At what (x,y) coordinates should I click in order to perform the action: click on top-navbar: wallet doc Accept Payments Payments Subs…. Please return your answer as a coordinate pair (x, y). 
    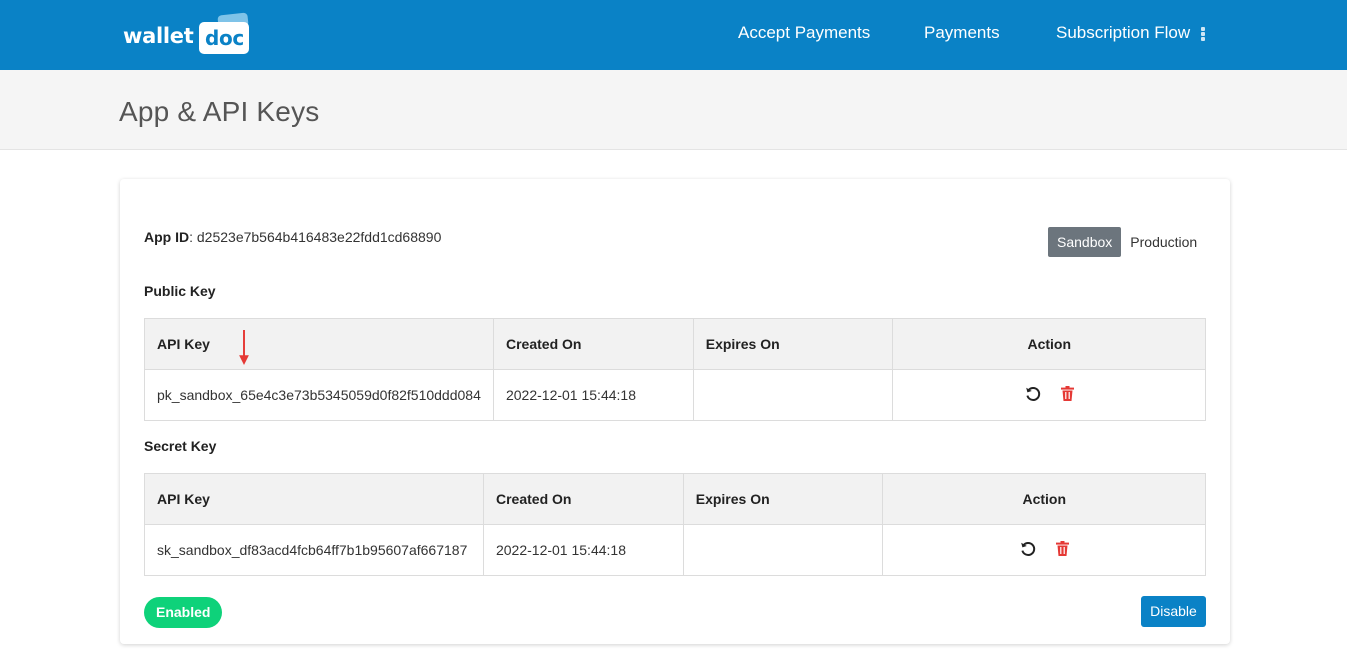
    Looking at the image, I should click on (673, 35).